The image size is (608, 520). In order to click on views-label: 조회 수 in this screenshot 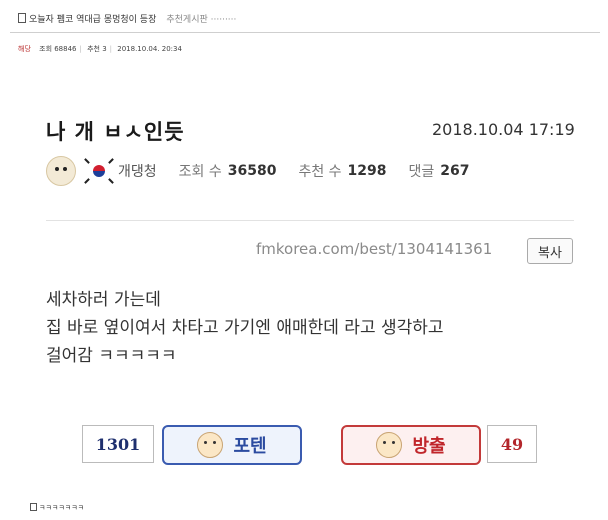, I will do `click(200, 172)`.